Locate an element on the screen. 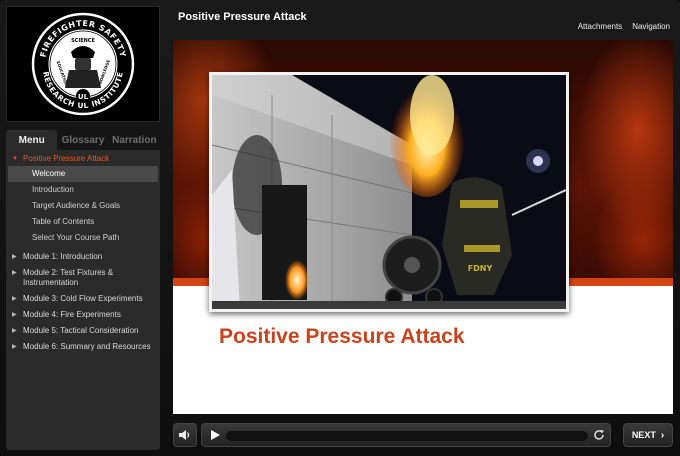  module-label: Module 5: Tactical Consideration is located at coordinates (81, 330).